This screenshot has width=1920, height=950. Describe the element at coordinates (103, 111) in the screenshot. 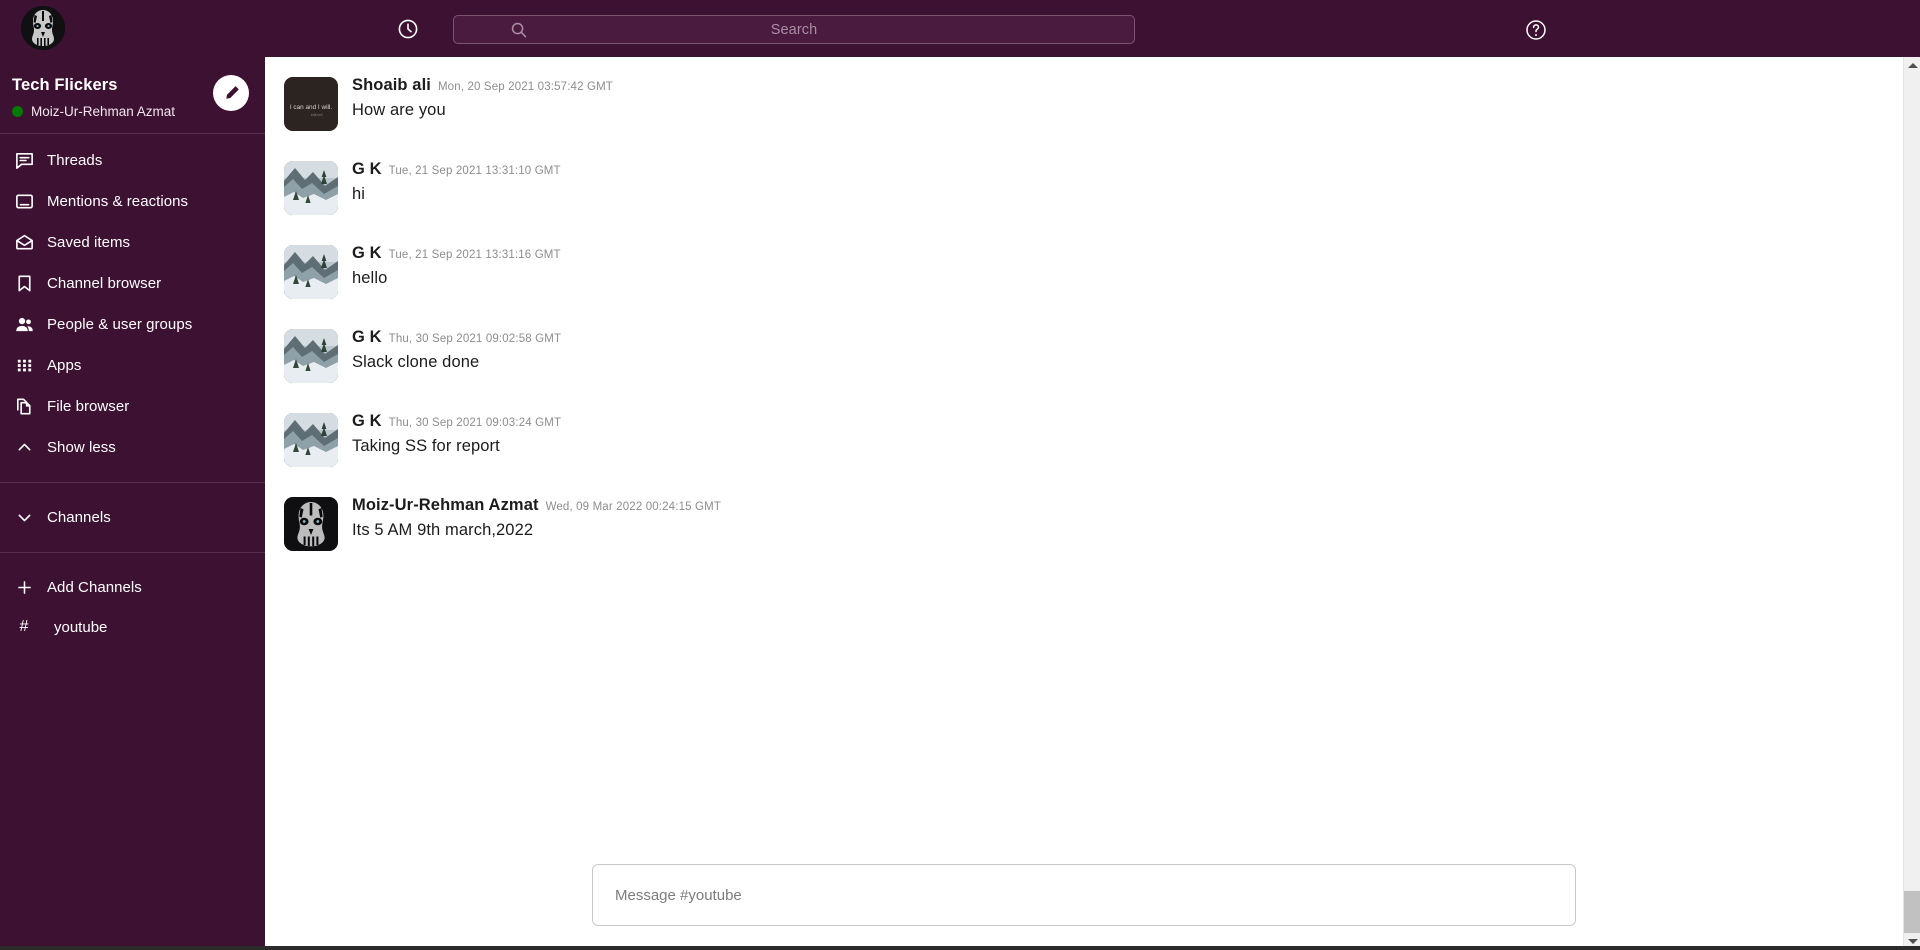

I see `current-user-name: Moiz-Ur-Rehman Azmat` at that location.